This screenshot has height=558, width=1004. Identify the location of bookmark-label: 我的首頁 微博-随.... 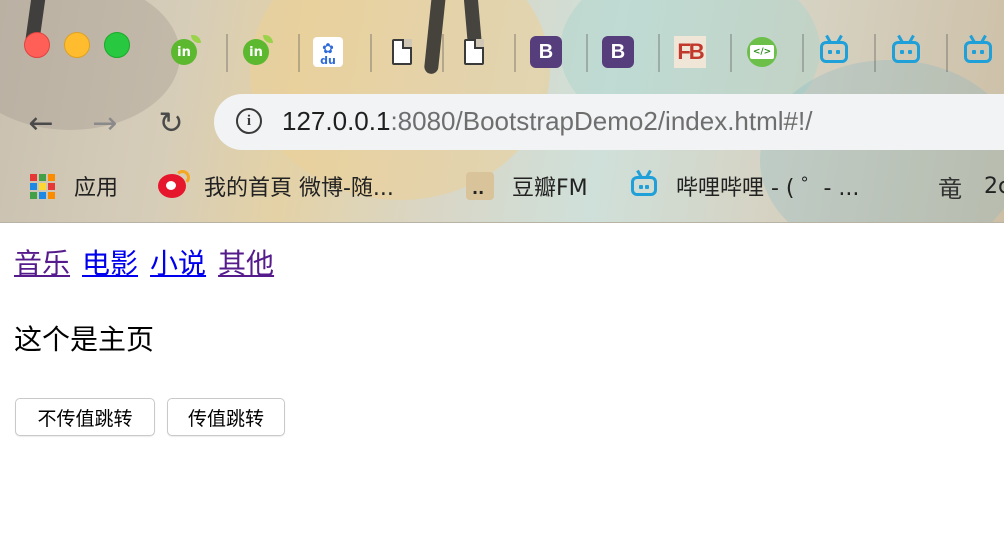
(299, 188).